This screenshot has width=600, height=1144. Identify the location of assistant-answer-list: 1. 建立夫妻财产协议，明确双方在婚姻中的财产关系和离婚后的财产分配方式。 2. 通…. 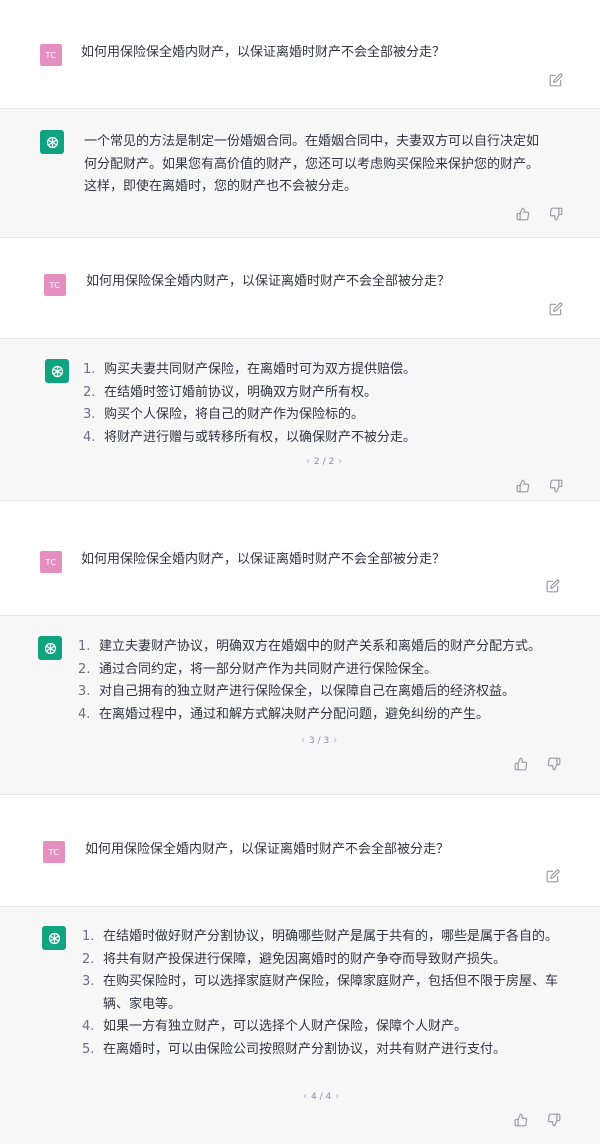
(338, 681).